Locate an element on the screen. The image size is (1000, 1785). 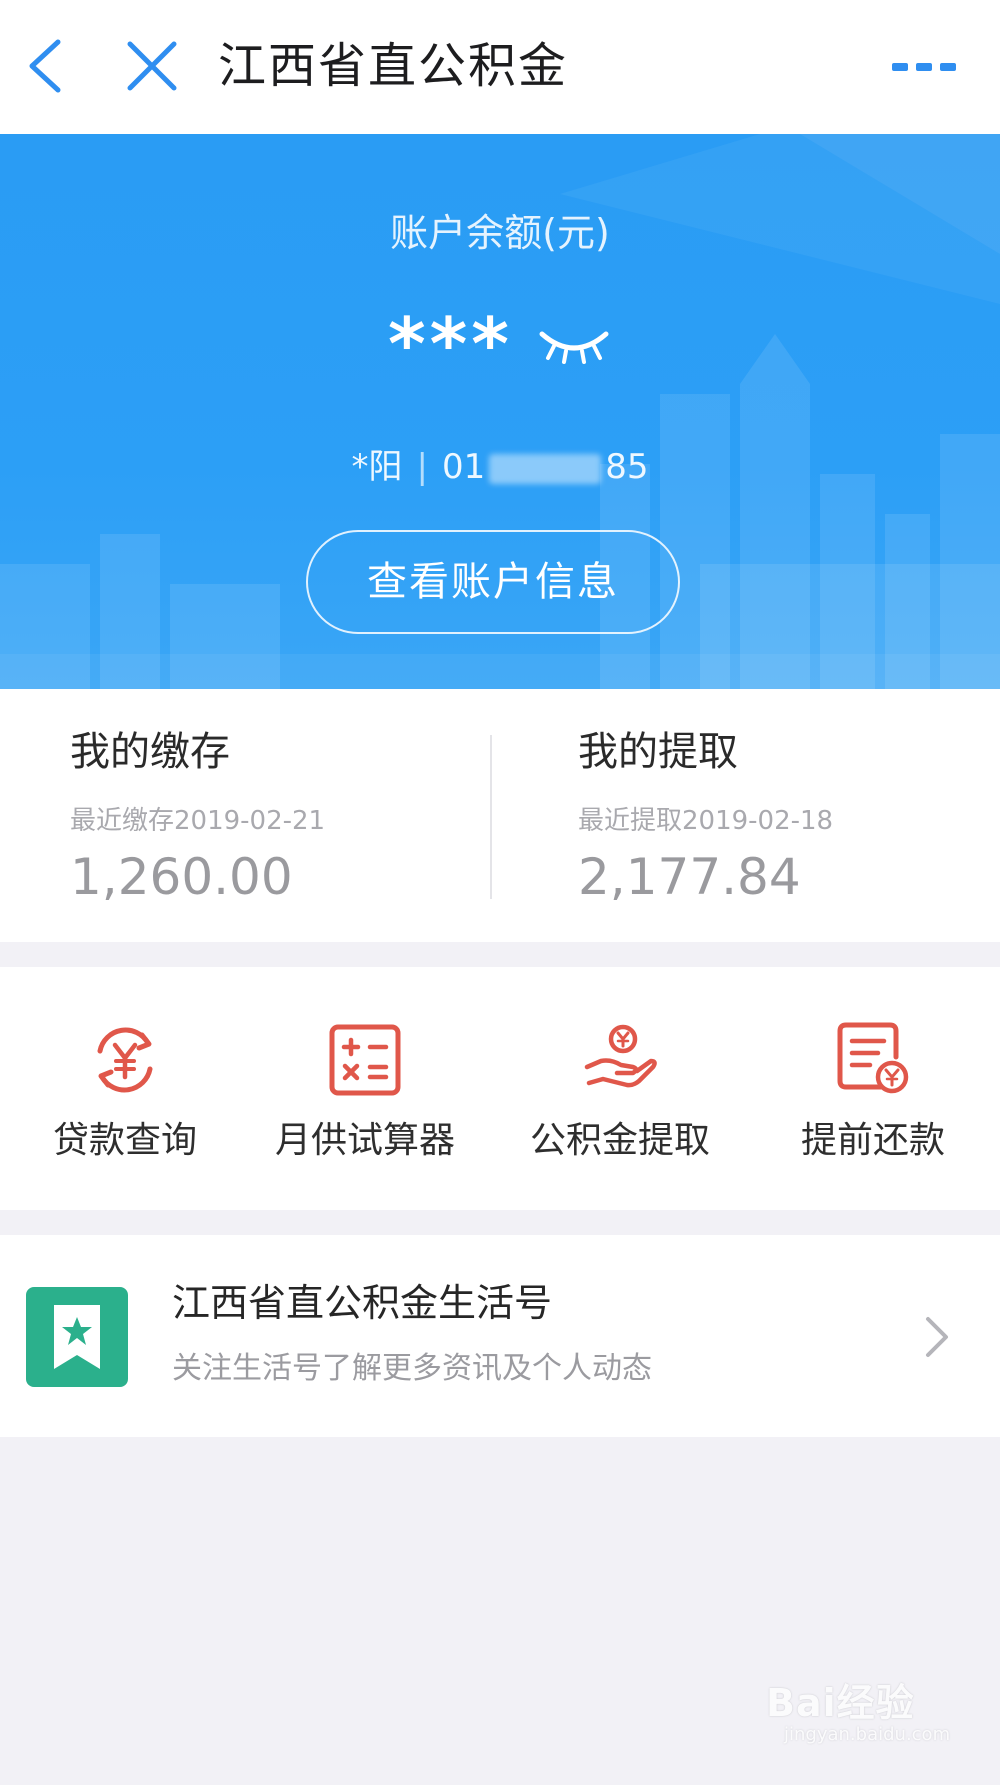
shortcut-early-repayment: 提前还款 is located at coordinates (873, 1093).